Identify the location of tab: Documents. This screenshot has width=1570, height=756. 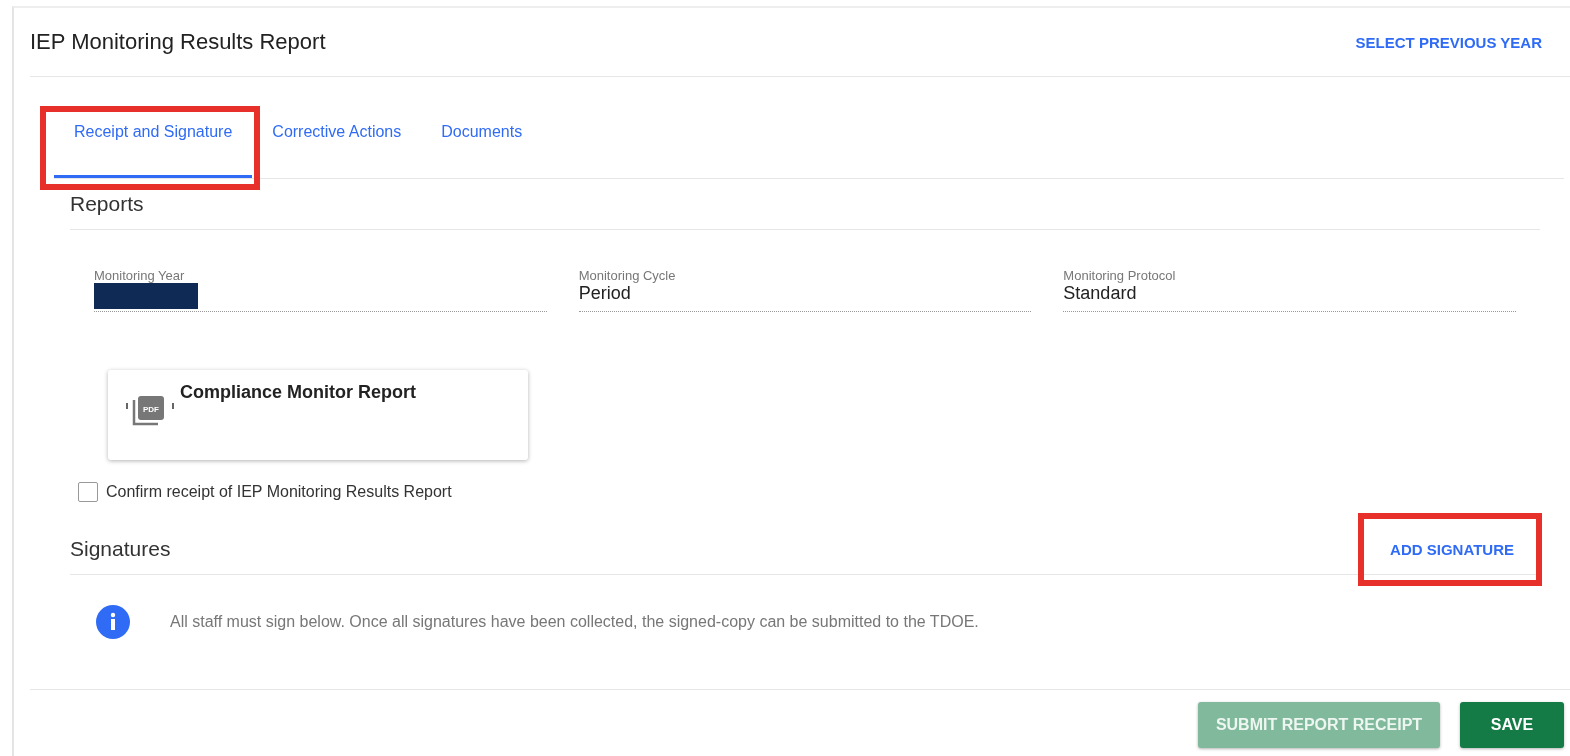
(482, 148).